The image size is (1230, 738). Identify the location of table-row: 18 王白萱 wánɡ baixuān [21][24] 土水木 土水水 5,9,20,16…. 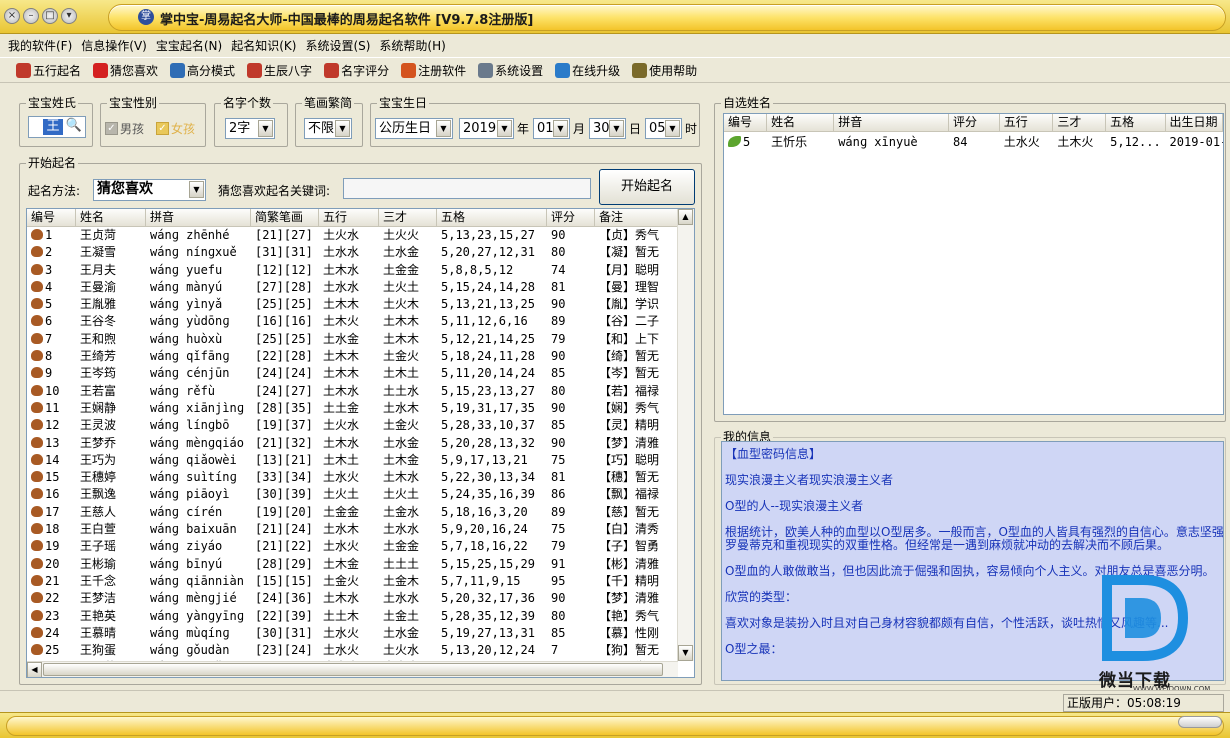
(360, 529).